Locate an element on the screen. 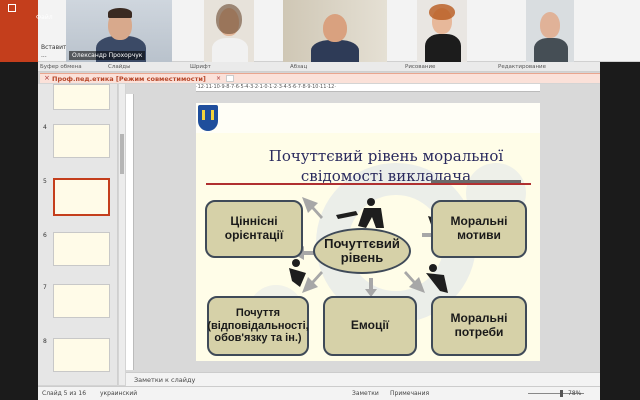  slide-thumbnails-pane: 4 5 6 7 8 is located at coordinates (78, 234).